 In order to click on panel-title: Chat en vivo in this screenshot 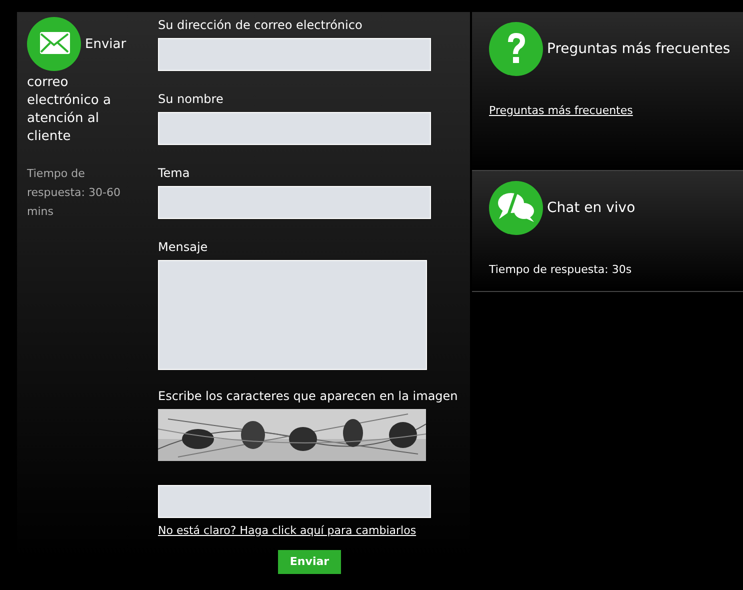, I will do `click(591, 208)`.